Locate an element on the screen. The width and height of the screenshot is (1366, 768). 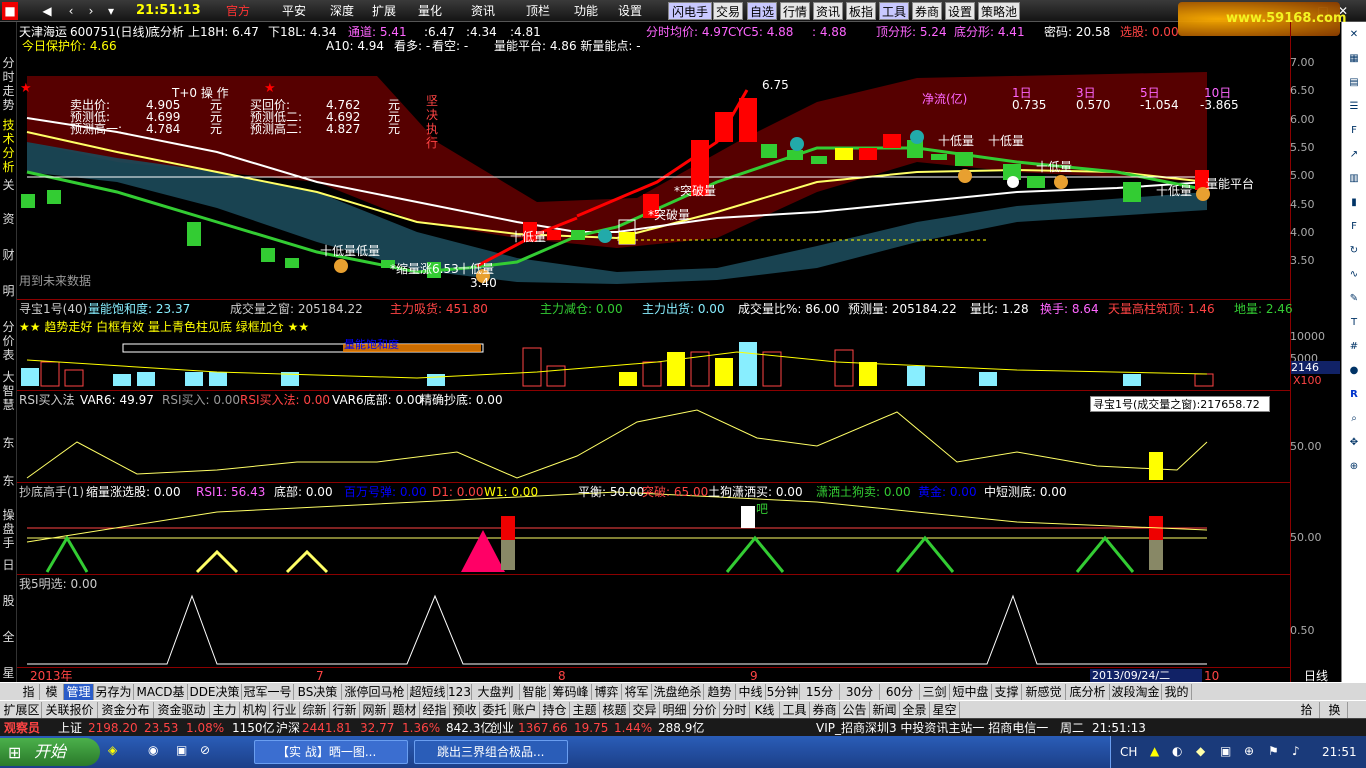
tab-extension: 题材 is located at coordinates (405, 710).